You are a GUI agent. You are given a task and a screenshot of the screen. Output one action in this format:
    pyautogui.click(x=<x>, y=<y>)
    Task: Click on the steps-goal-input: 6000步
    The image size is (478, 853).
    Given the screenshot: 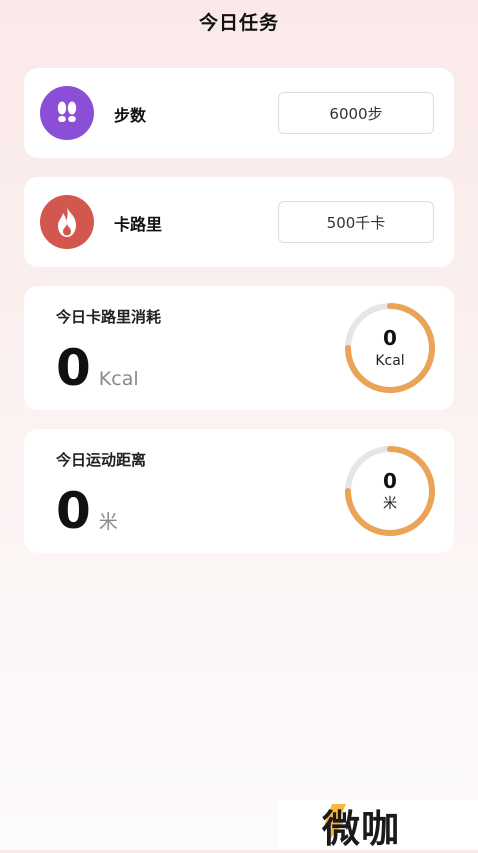 What is the action you would take?
    pyautogui.click(x=356, y=113)
    